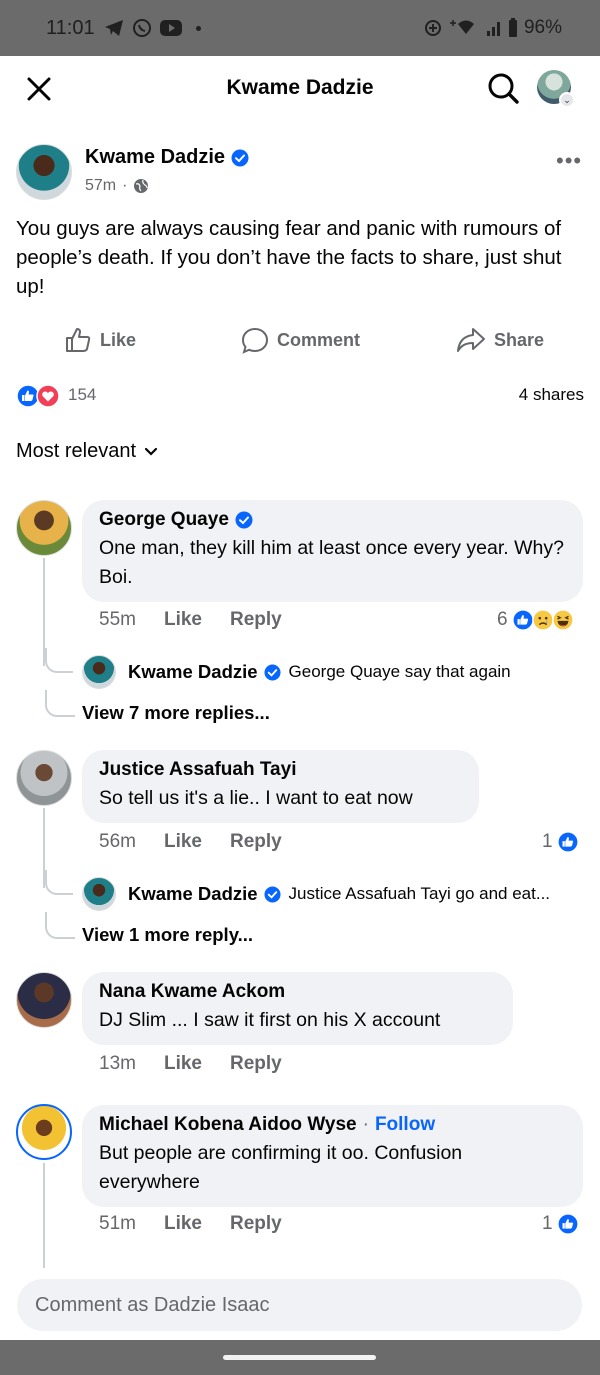 The width and height of the screenshot is (600, 1375). I want to click on comment-time: 56m, so click(117, 842).